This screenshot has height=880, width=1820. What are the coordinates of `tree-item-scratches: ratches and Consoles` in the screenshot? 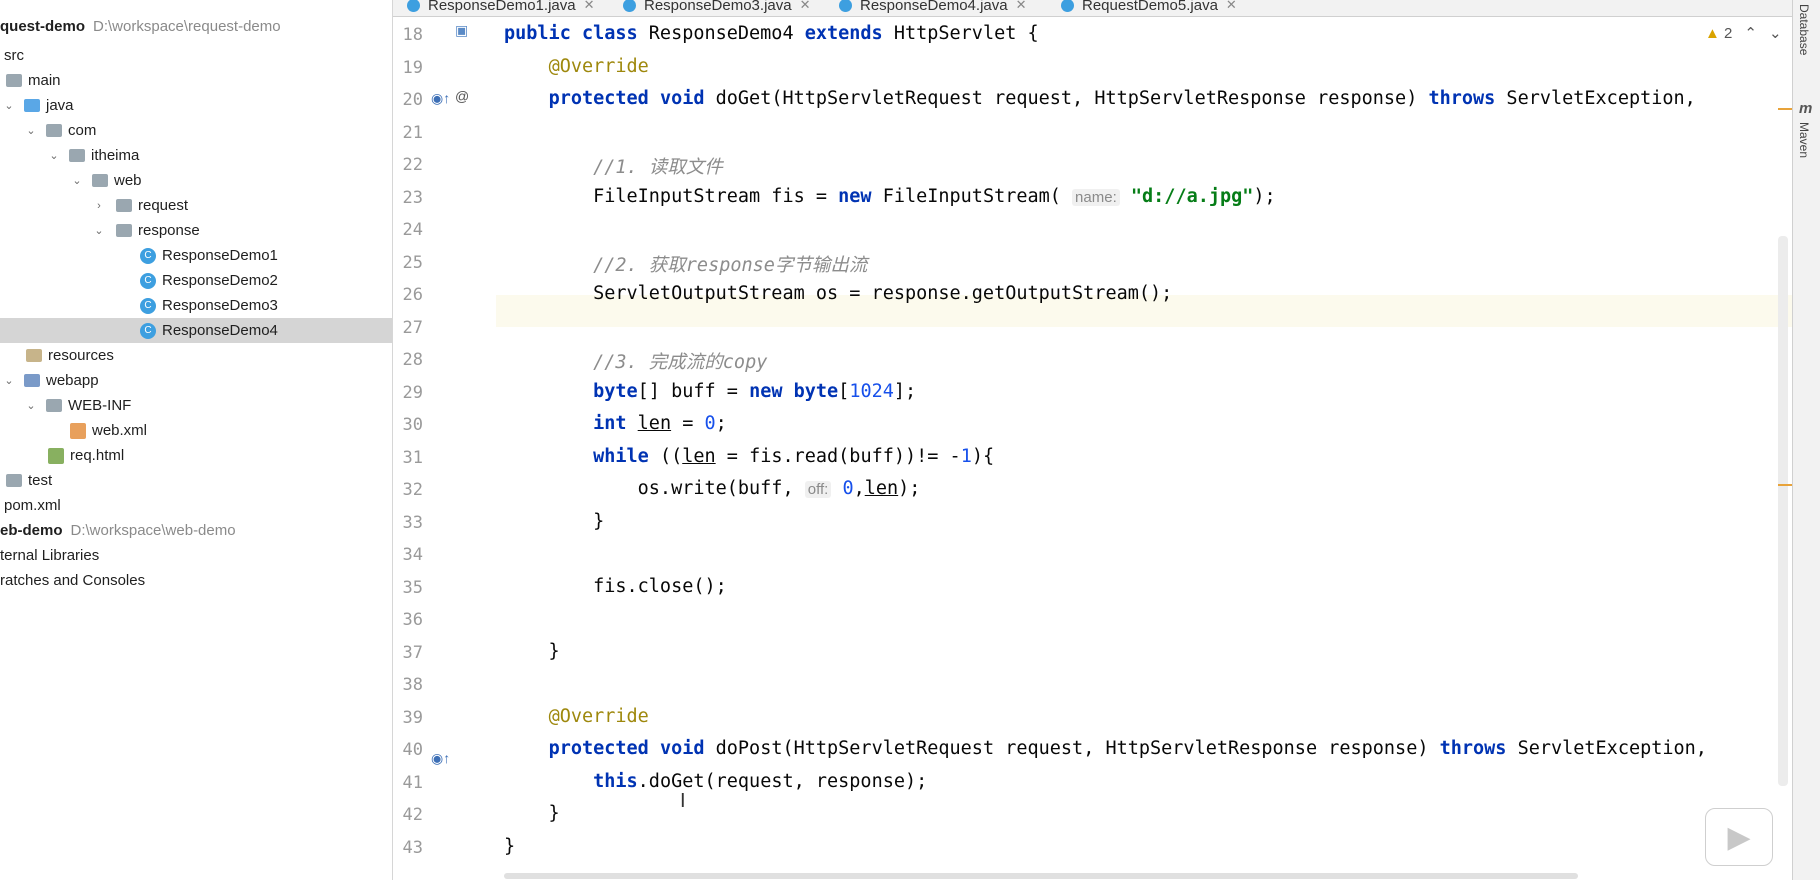 It's located at (196, 580).